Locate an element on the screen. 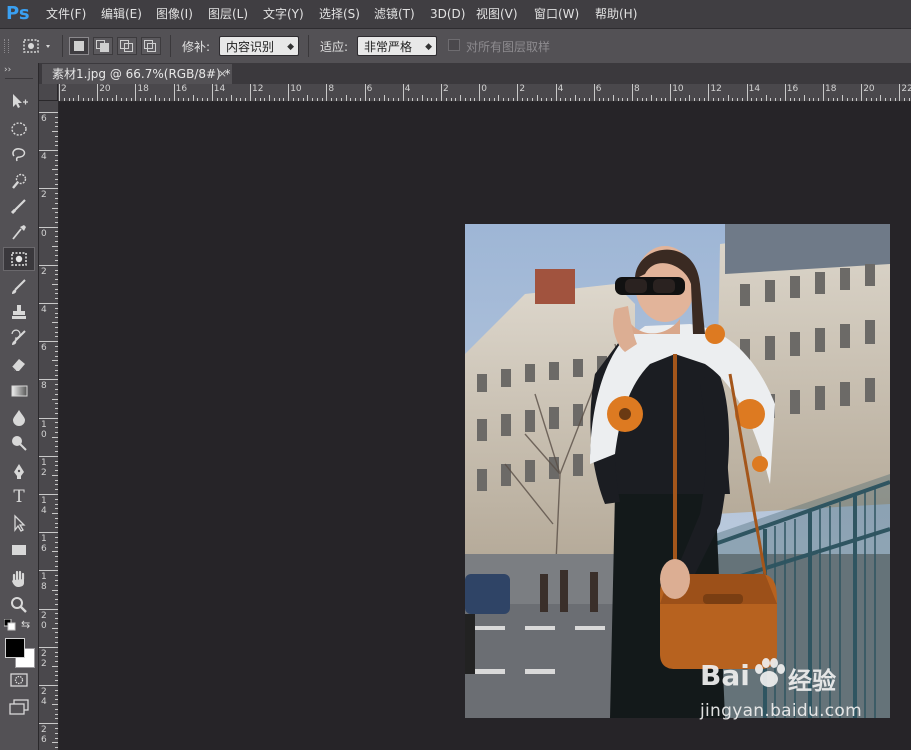 This screenshot has width=911, height=750. ruler-label: 0 is located at coordinates (44, 434).